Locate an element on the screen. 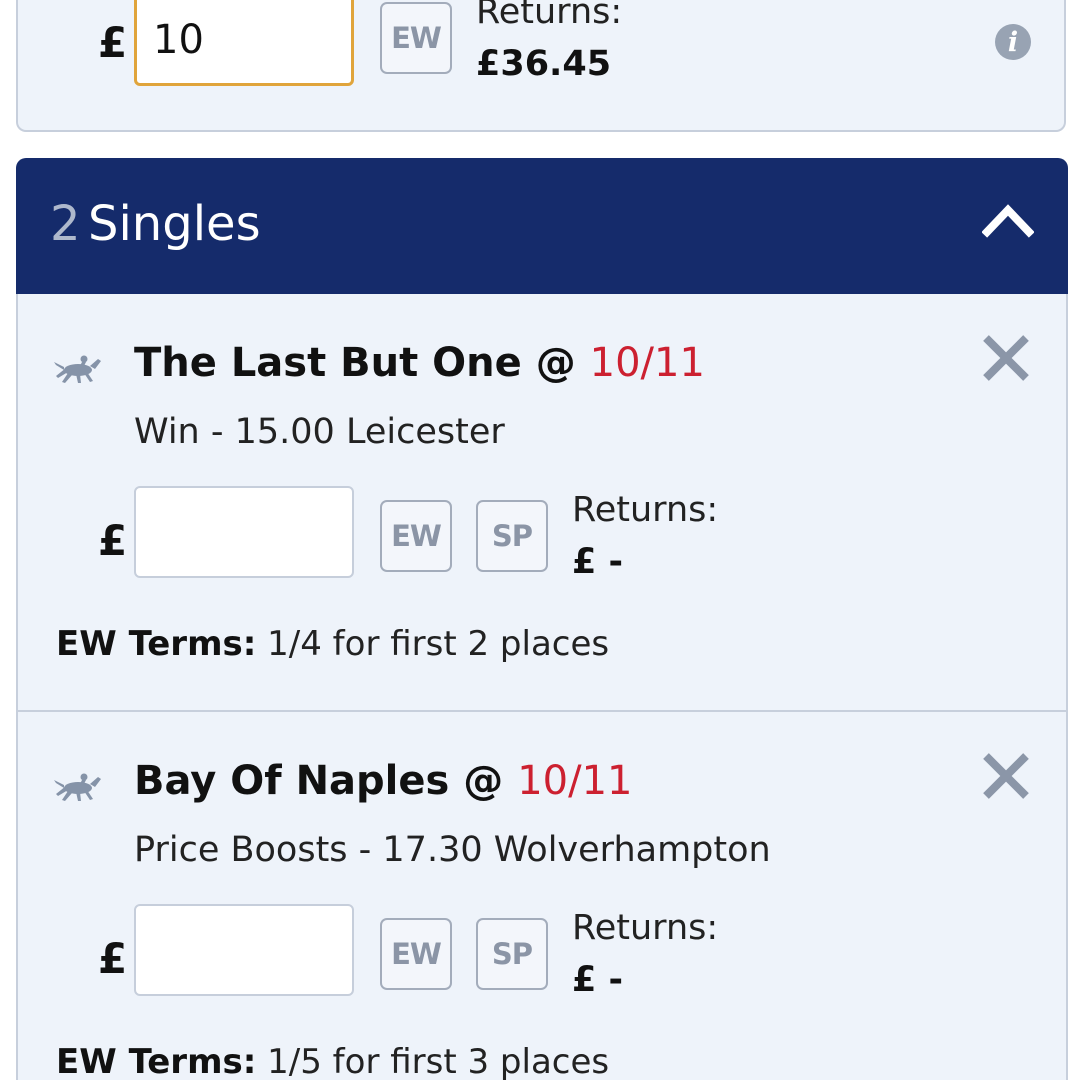  singles-section-header: 2 Singles is located at coordinates (542, 226).